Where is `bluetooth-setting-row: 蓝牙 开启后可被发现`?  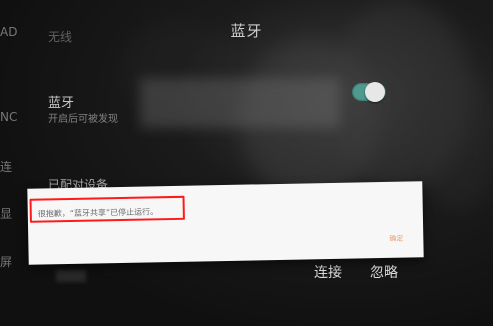
bluetooth-setting-row: 蓝牙 开启后可被发现 is located at coordinates (223, 112).